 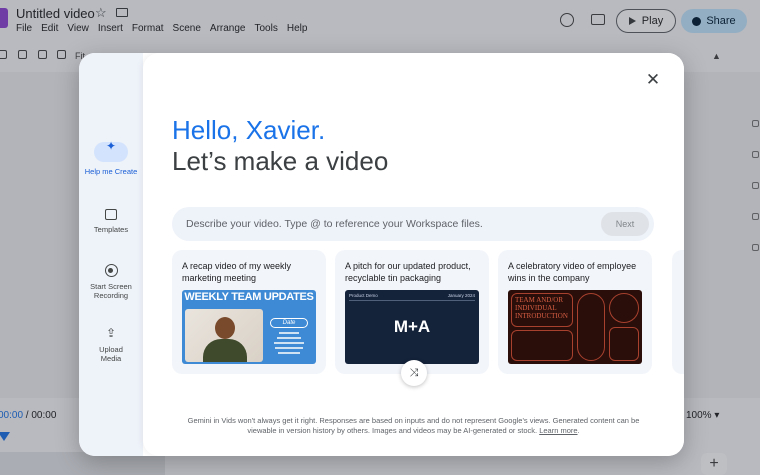 What do you see at coordinates (111, 291) in the screenshot?
I see `sidebar-item-label: Start Screen Recording` at bounding box center [111, 291].